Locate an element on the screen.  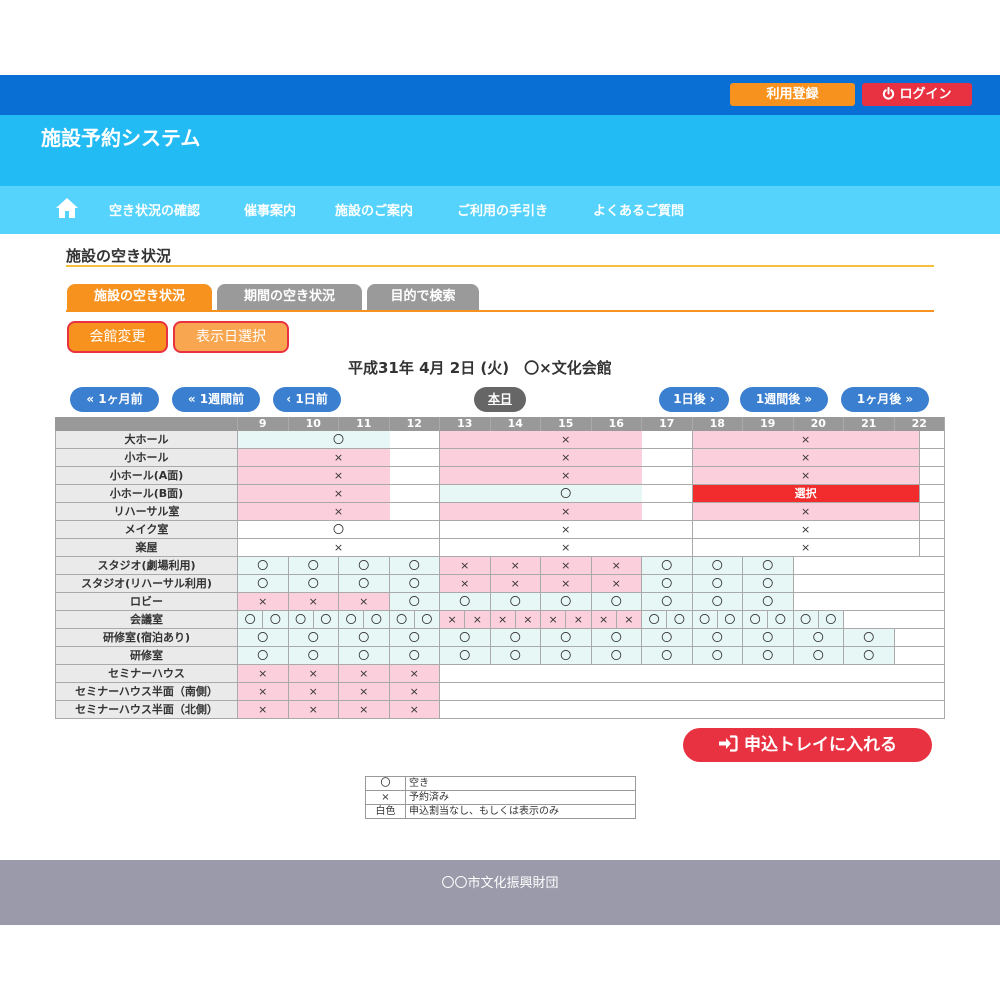
room-label: リハーサル室 is located at coordinates (146, 512).